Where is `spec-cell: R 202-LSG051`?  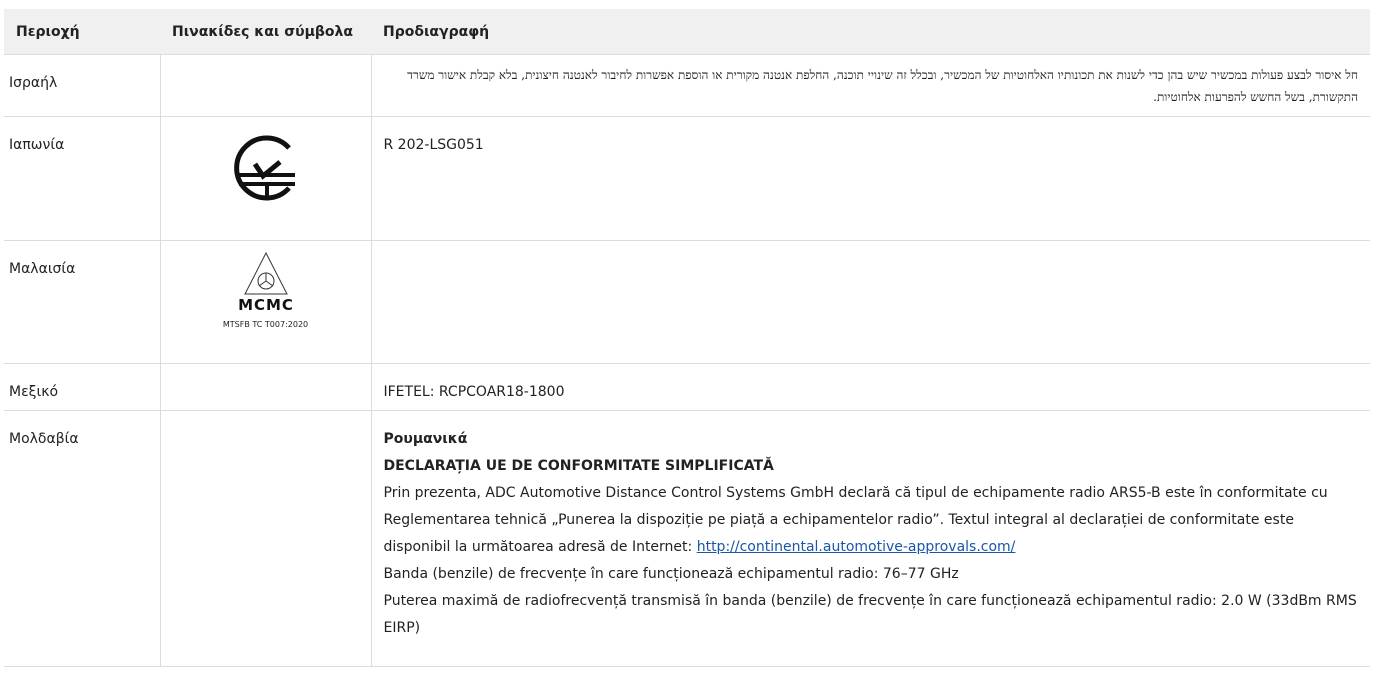
spec-cell: R 202-LSG051 is located at coordinates (870, 178).